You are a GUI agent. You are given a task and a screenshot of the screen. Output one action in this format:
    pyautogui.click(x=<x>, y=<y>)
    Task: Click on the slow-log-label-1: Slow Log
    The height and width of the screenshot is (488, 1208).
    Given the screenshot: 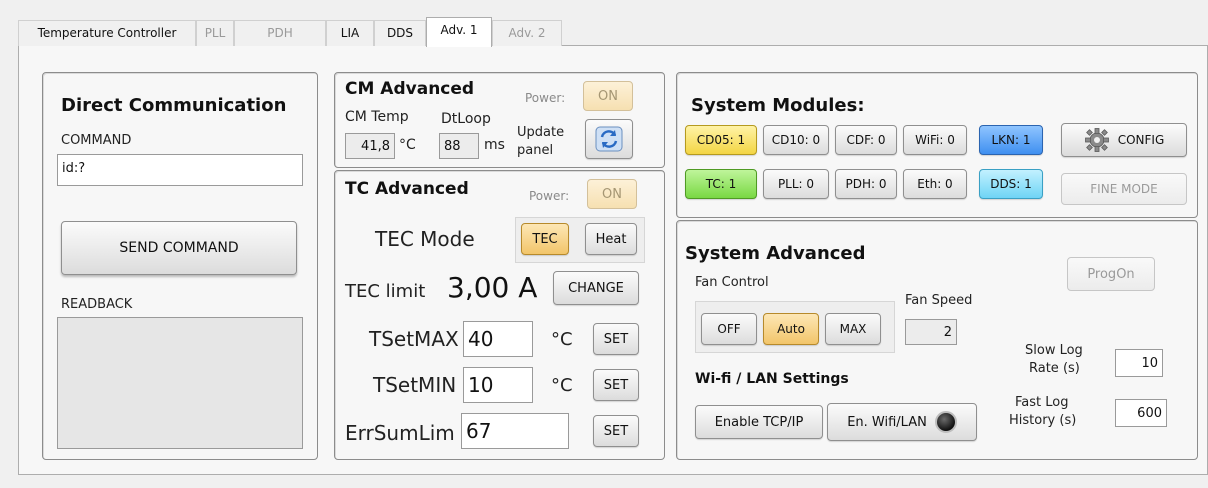 What is the action you would take?
    pyautogui.click(x=1054, y=350)
    